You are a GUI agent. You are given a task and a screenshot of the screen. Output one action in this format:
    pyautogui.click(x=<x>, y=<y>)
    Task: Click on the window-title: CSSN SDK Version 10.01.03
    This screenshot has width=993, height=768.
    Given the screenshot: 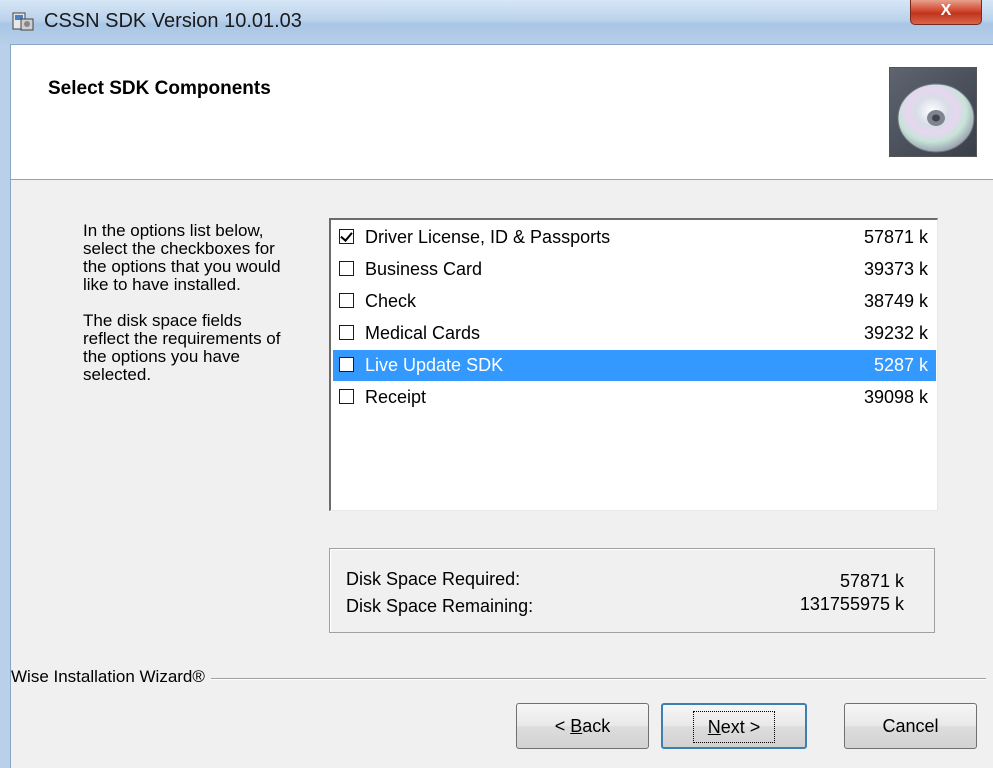 What is the action you would take?
    pyautogui.click(x=173, y=21)
    